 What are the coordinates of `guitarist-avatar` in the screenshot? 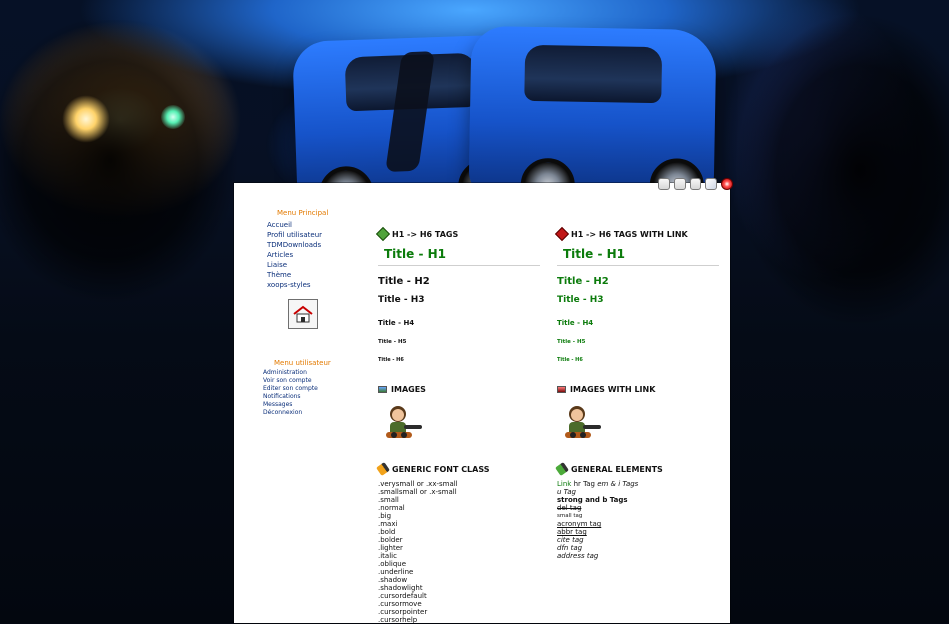 It's located at (402, 422).